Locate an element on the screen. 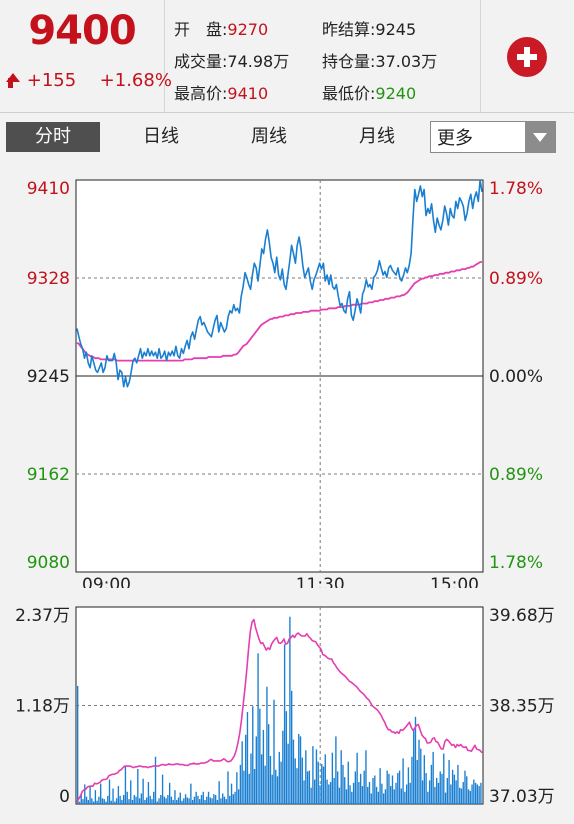  stat-open-value: 9270 is located at coordinates (248, 29).